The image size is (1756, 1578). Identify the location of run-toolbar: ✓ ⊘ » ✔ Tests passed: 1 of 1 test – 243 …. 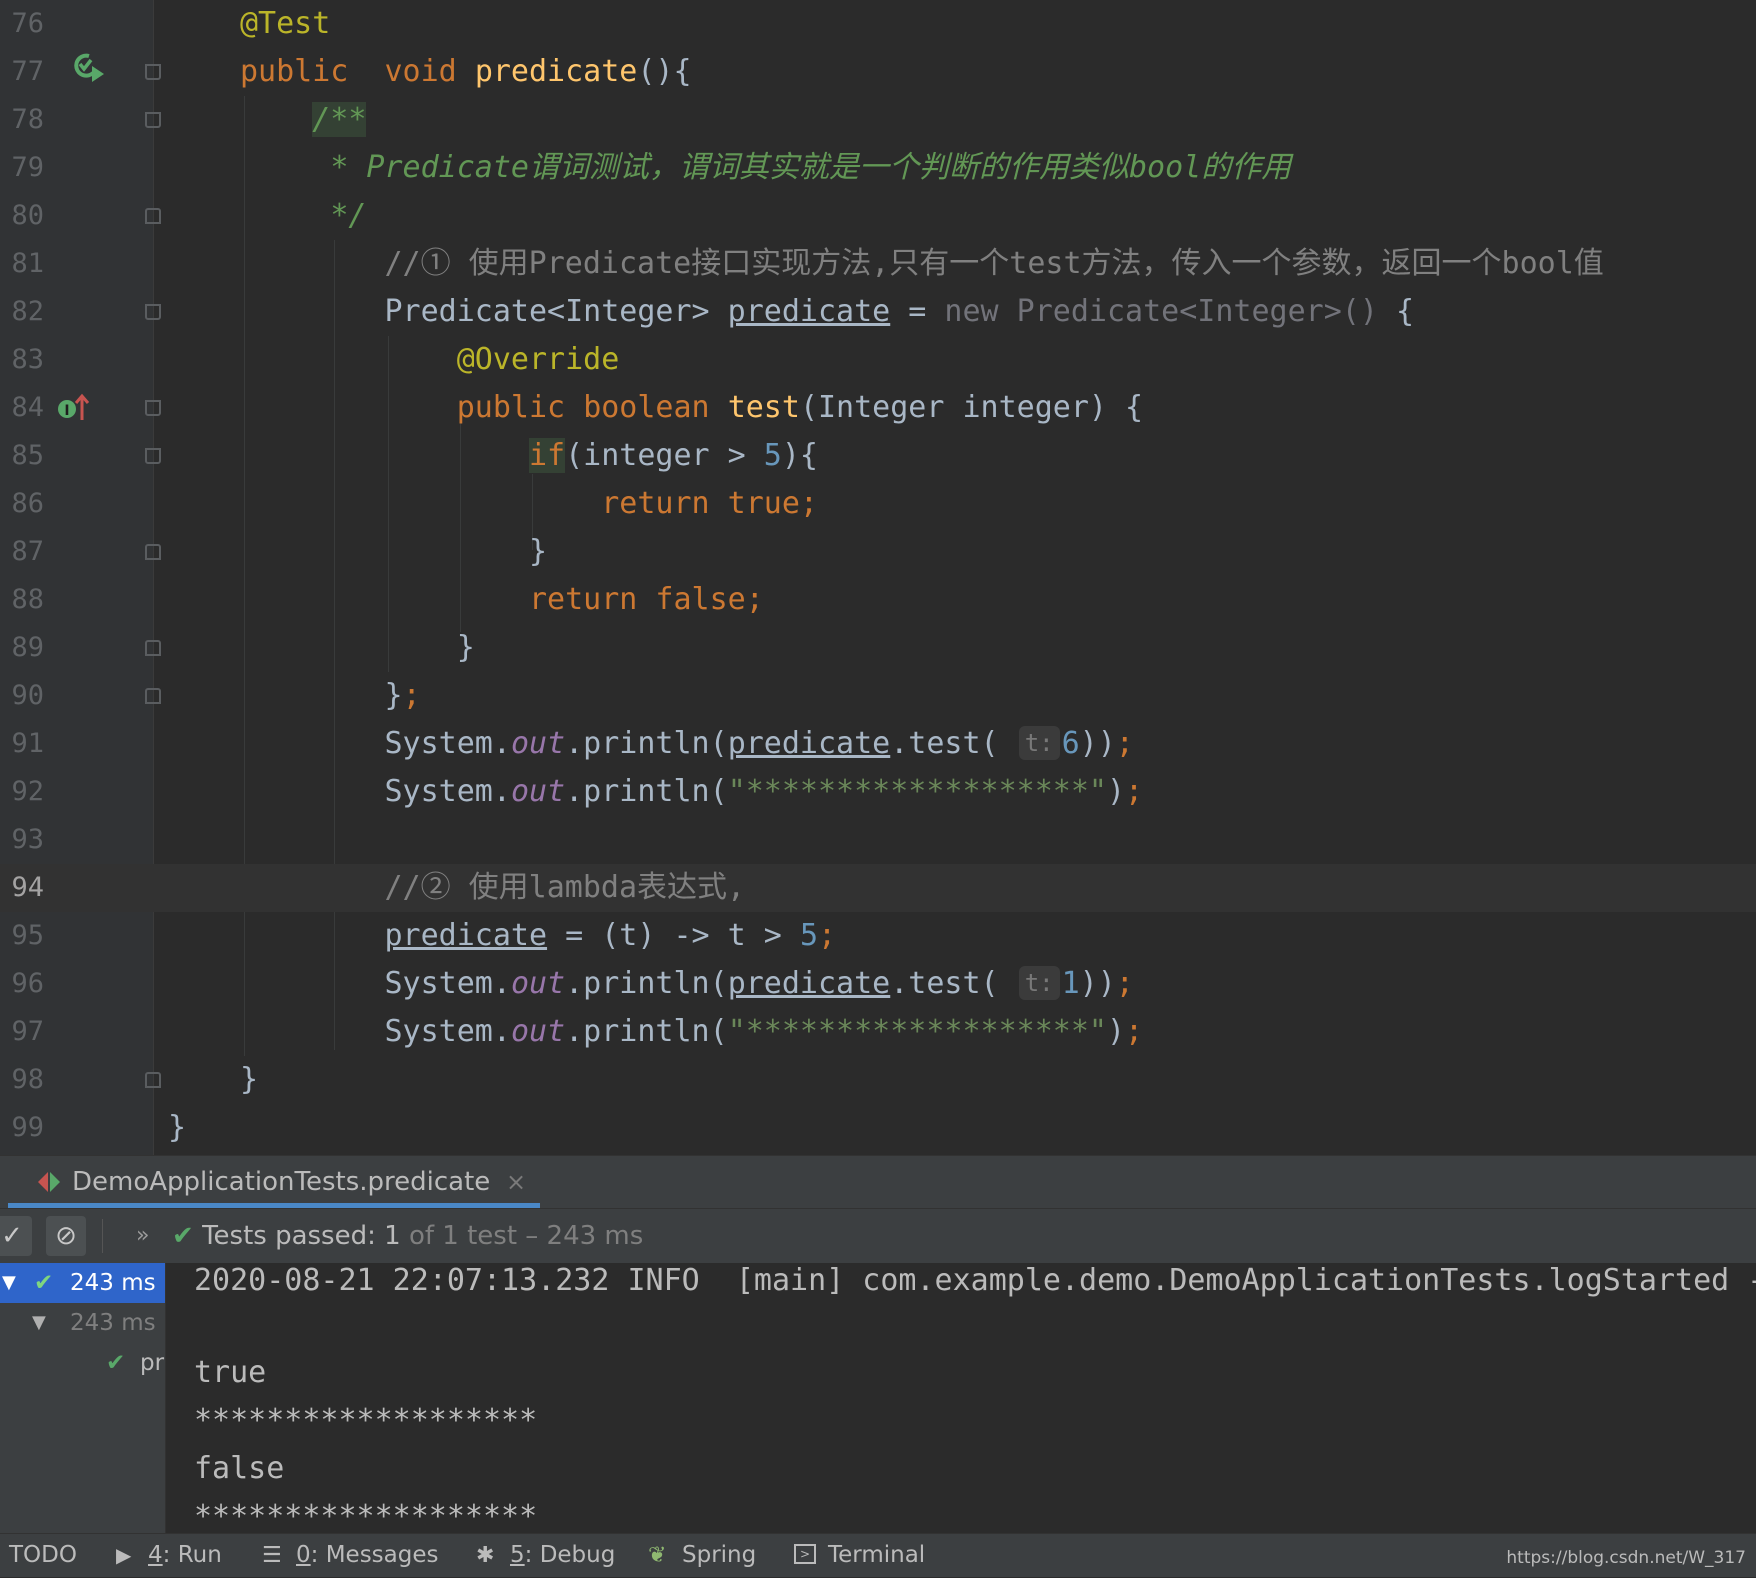
(878, 1235).